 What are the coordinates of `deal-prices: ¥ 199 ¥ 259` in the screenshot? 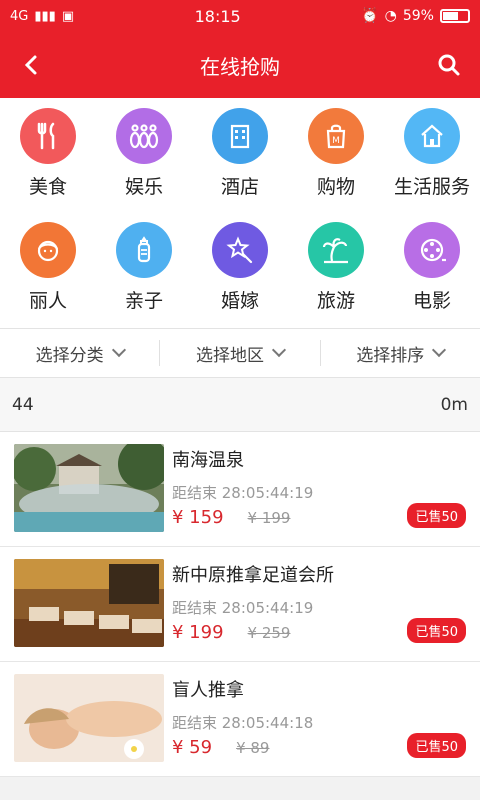 It's located at (253, 632).